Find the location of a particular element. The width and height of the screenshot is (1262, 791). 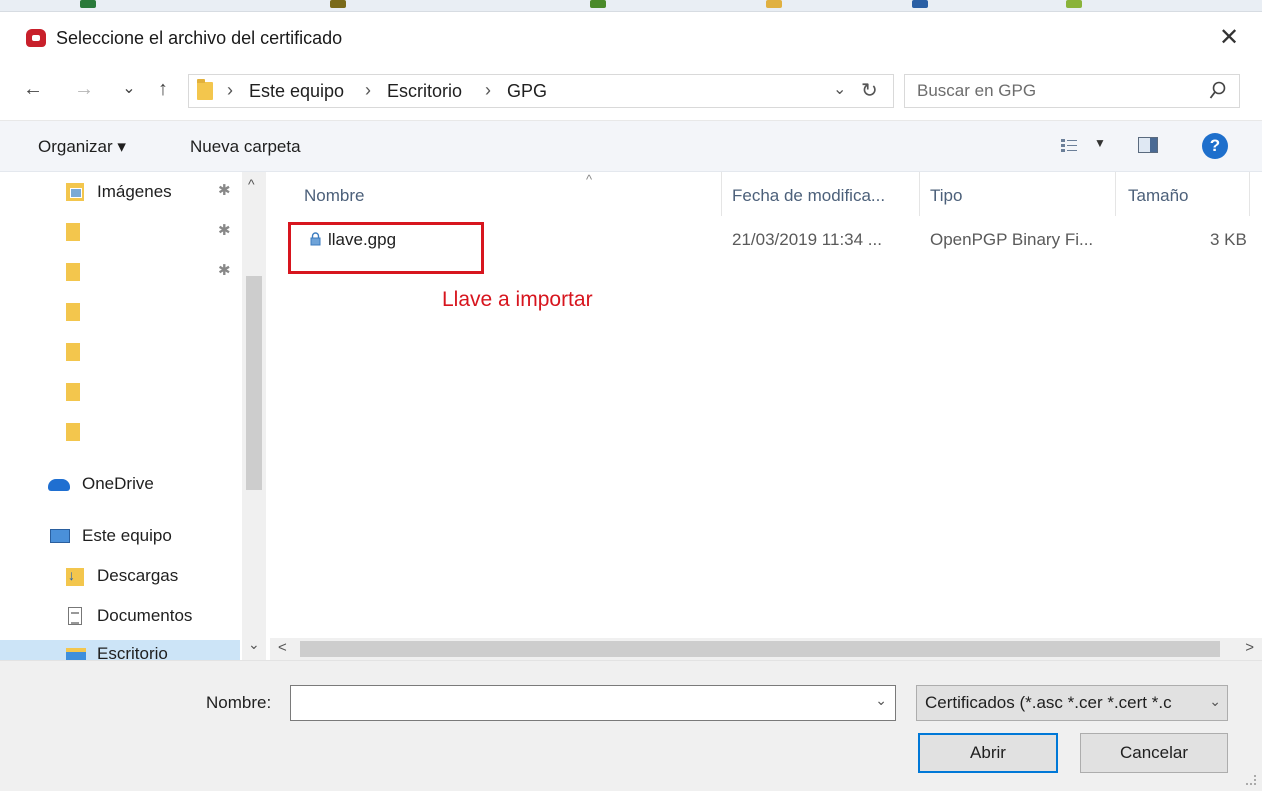

open-button: Abrir is located at coordinates (988, 753).